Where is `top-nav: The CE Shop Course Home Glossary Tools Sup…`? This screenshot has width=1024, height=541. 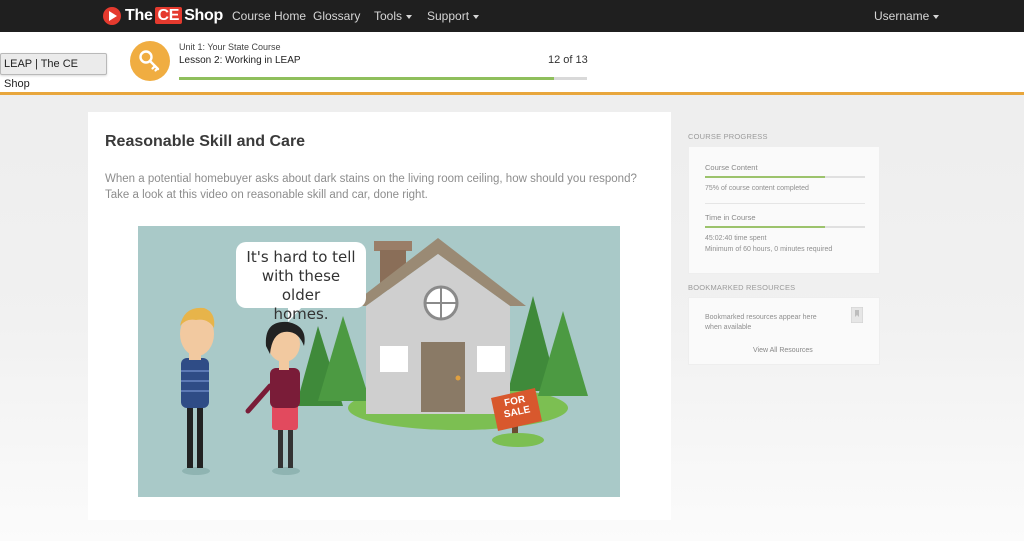 top-nav: The CE Shop Course Home Glossary Tools Sup… is located at coordinates (512, 16).